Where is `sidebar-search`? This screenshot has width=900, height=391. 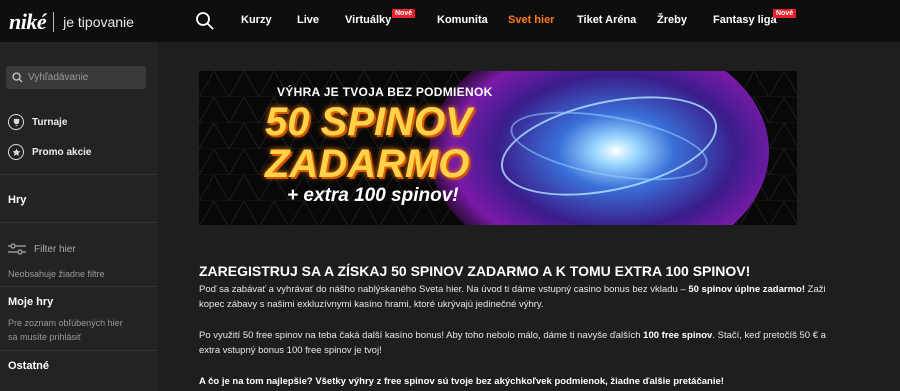
sidebar-search is located at coordinates (76, 77).